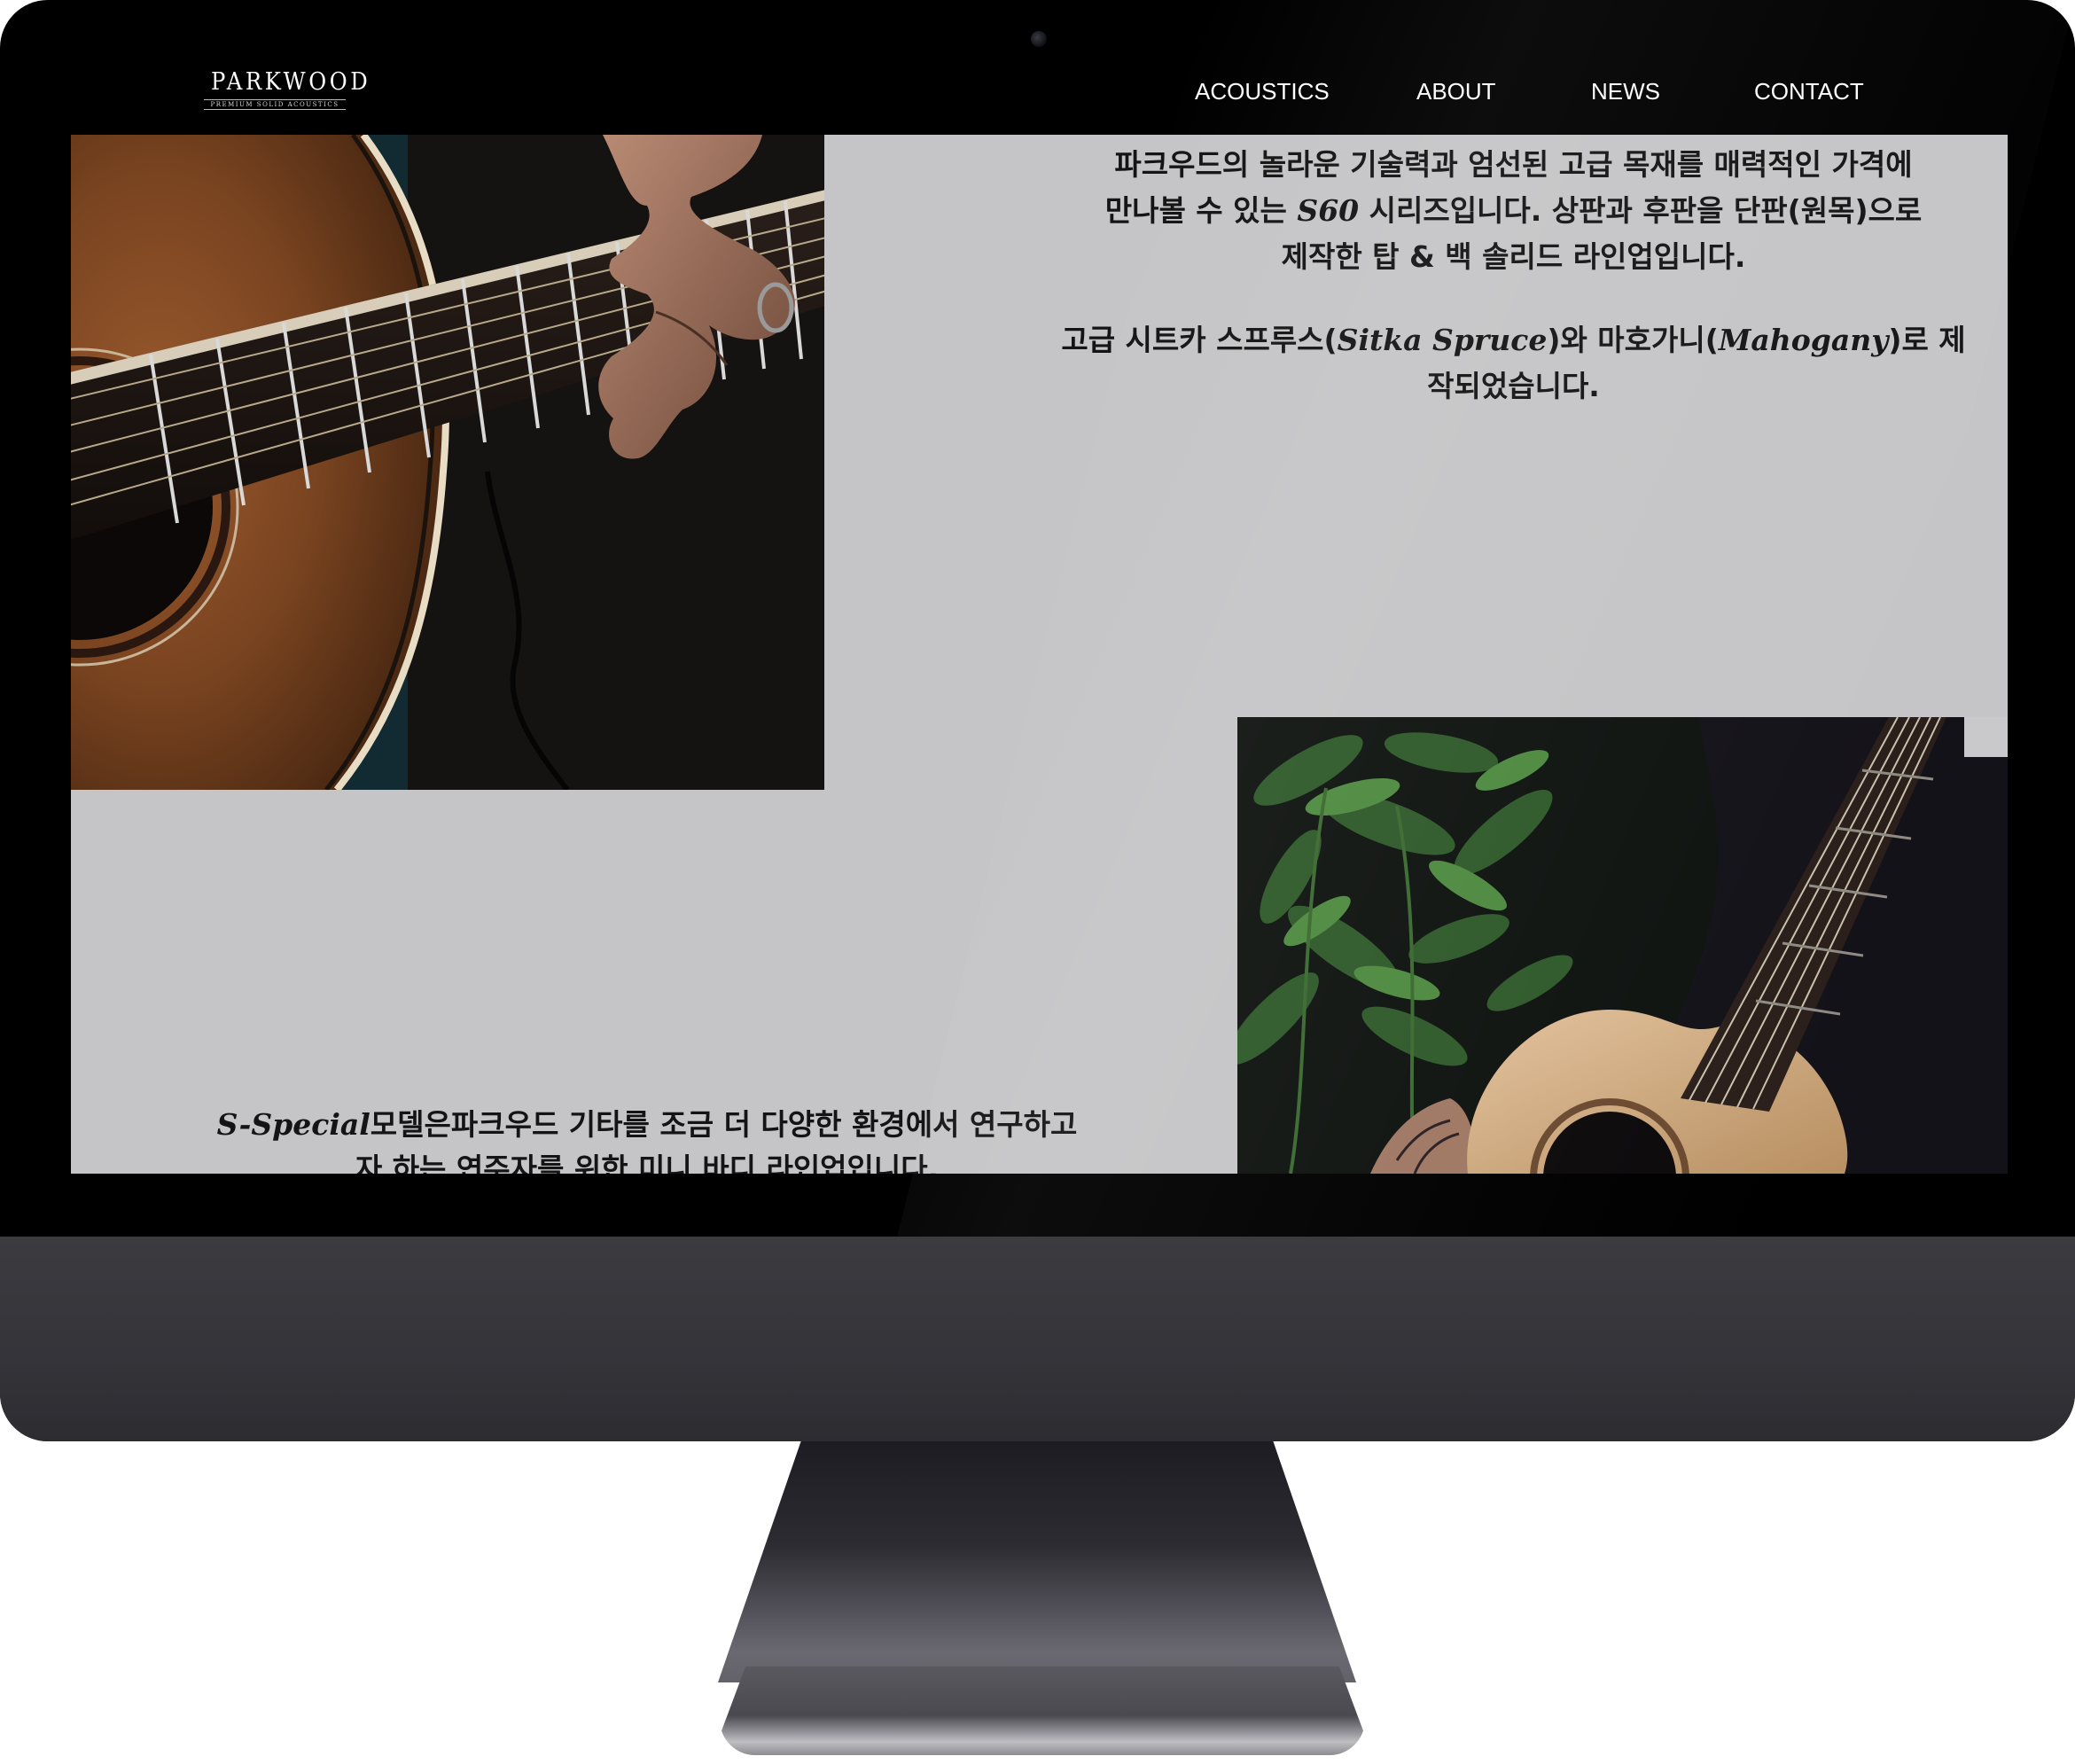 The width and height of the screenshot is (2075, 1764). Describe the element at coordinates (1513, 256) in the screenshot. I see `intro-line-3: 제작한 탑 & 백 솔리드 라인업입니다.` at that location.